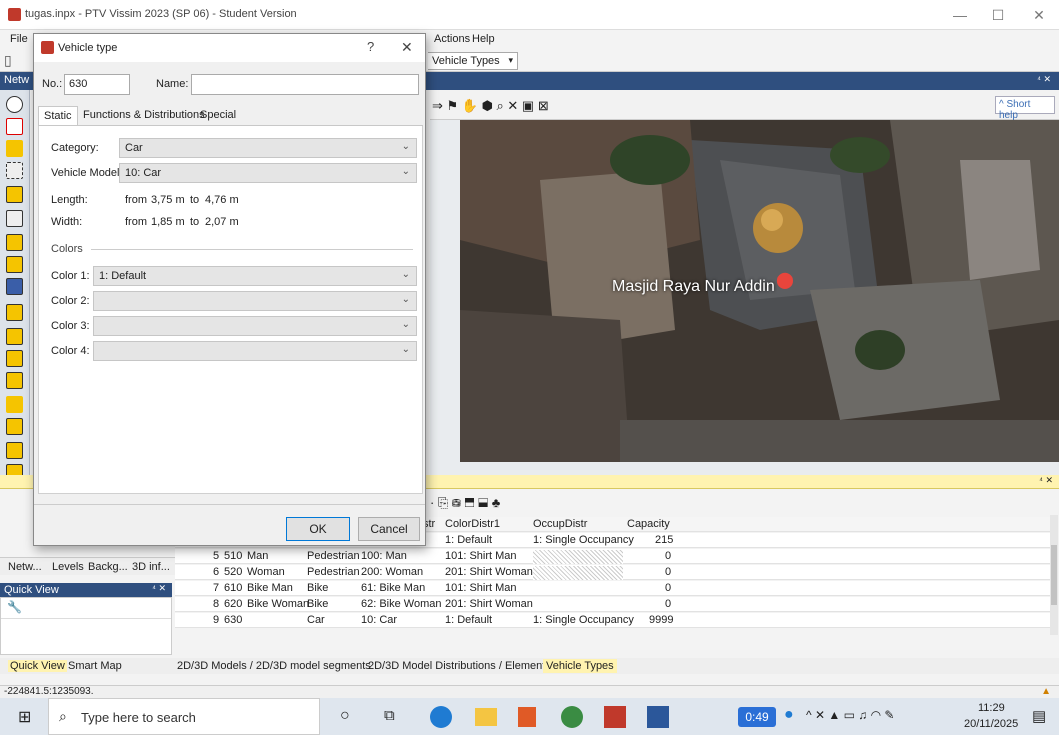 The image size is (1059, 735). Describe the element at coordinates (489, 572) in the screenshot. I see `cell-color: 201: Shirt Woman` at that location.